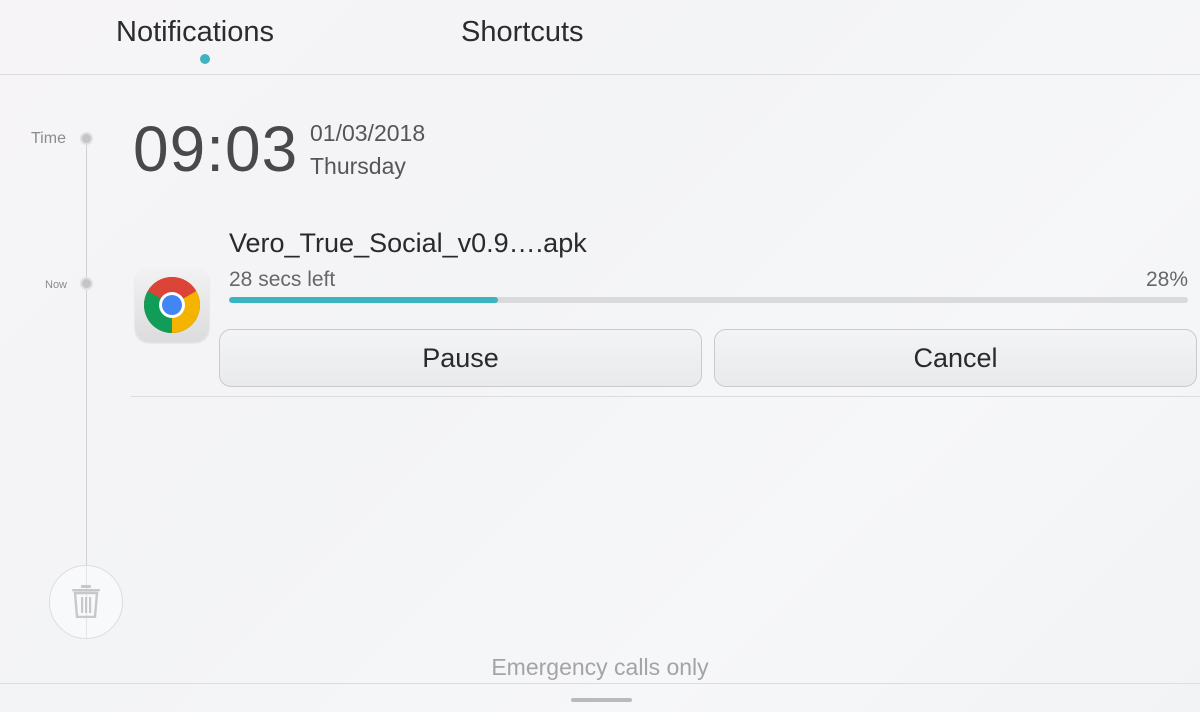 The image size is (1200, 712). What do you see at coordinates (56, 285) in the screenshot?
I see `timeline-label-now: Now` at bounding box center [56, 285].